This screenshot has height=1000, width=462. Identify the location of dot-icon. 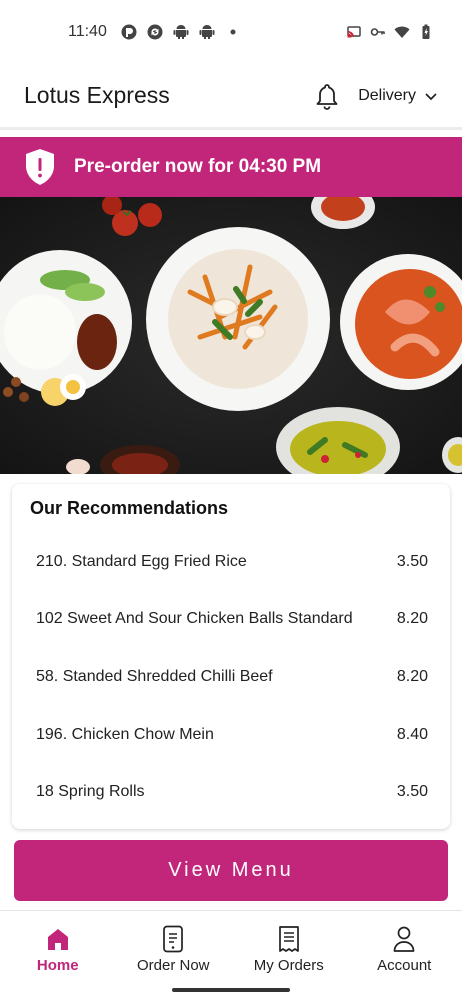
(233, 32).